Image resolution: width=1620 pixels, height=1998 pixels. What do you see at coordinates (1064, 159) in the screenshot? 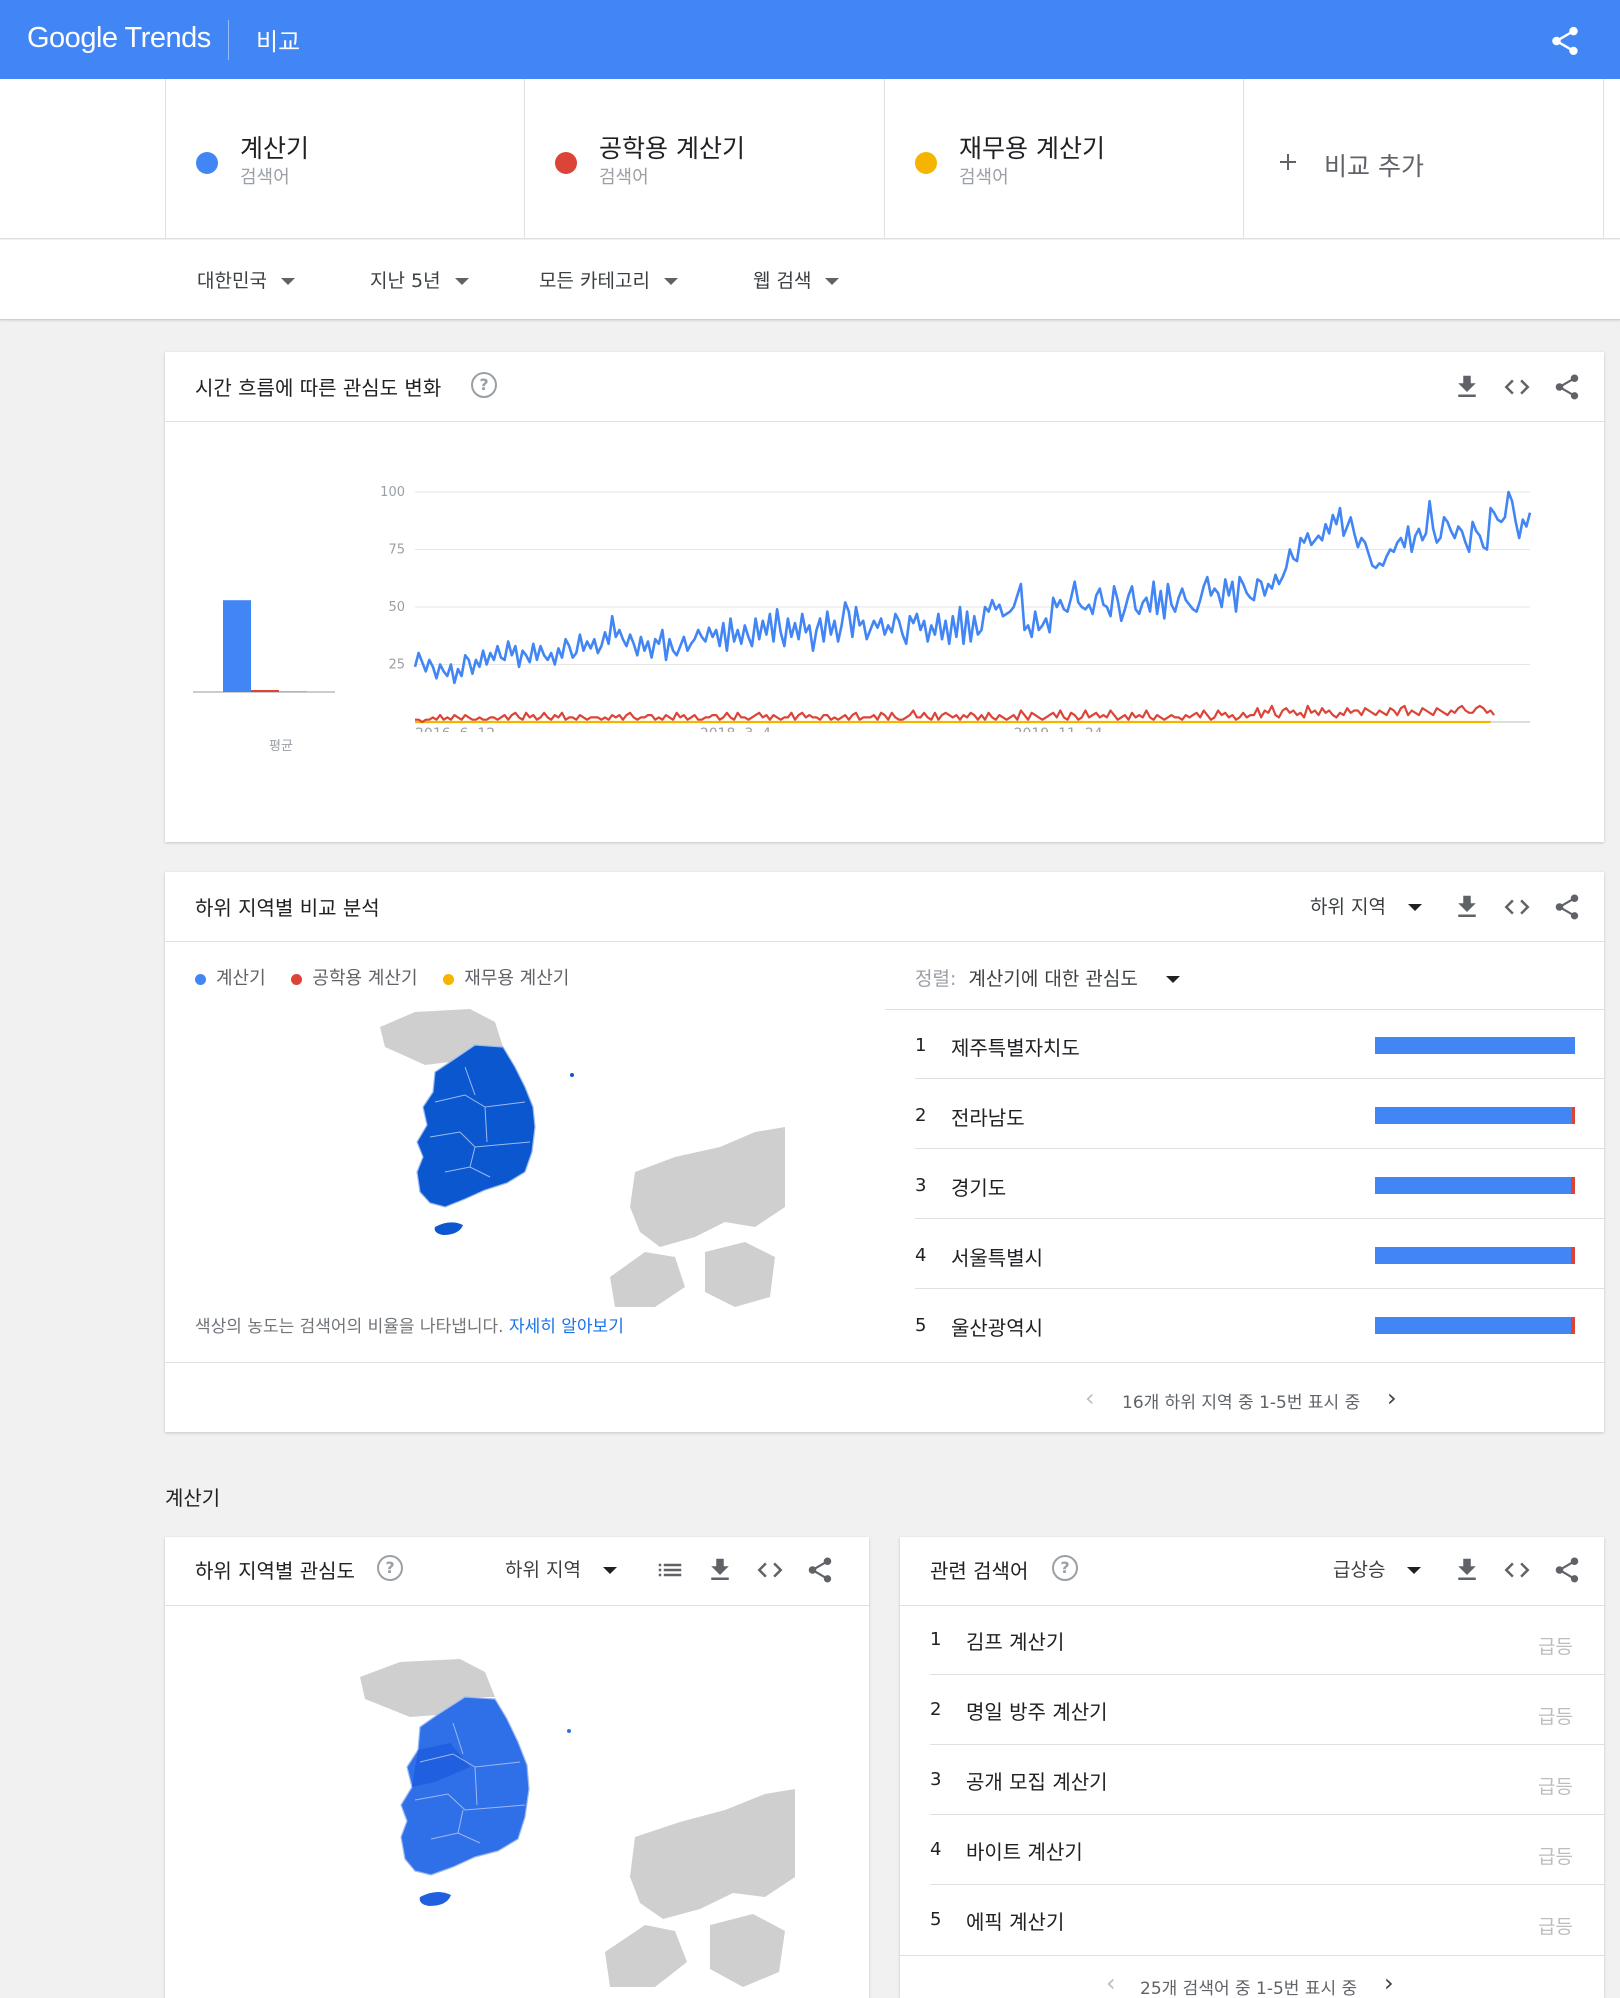
I see `term-card-3: 재무용 계산기 검색어` at bounding box center [1064, 159].